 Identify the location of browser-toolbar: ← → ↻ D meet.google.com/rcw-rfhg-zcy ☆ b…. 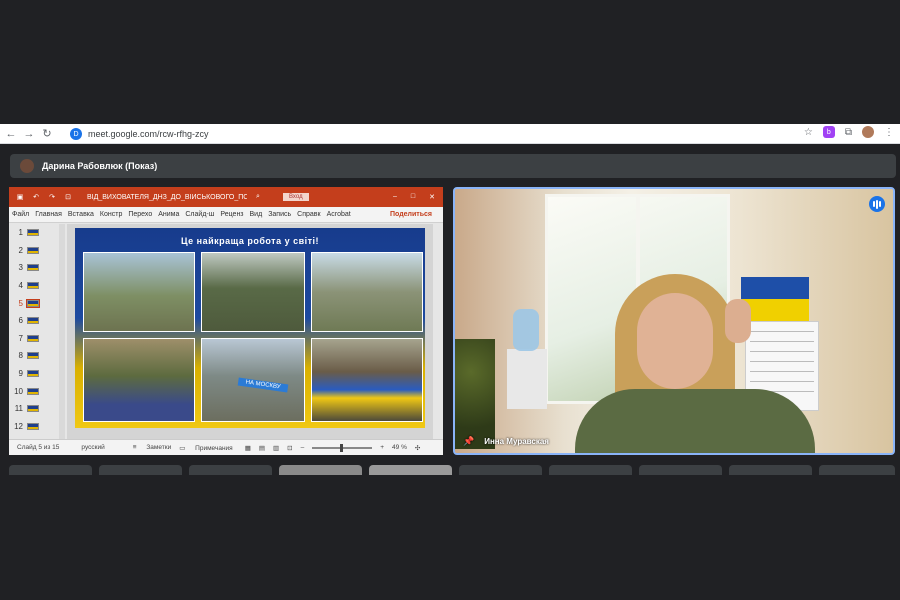
(450, 134).